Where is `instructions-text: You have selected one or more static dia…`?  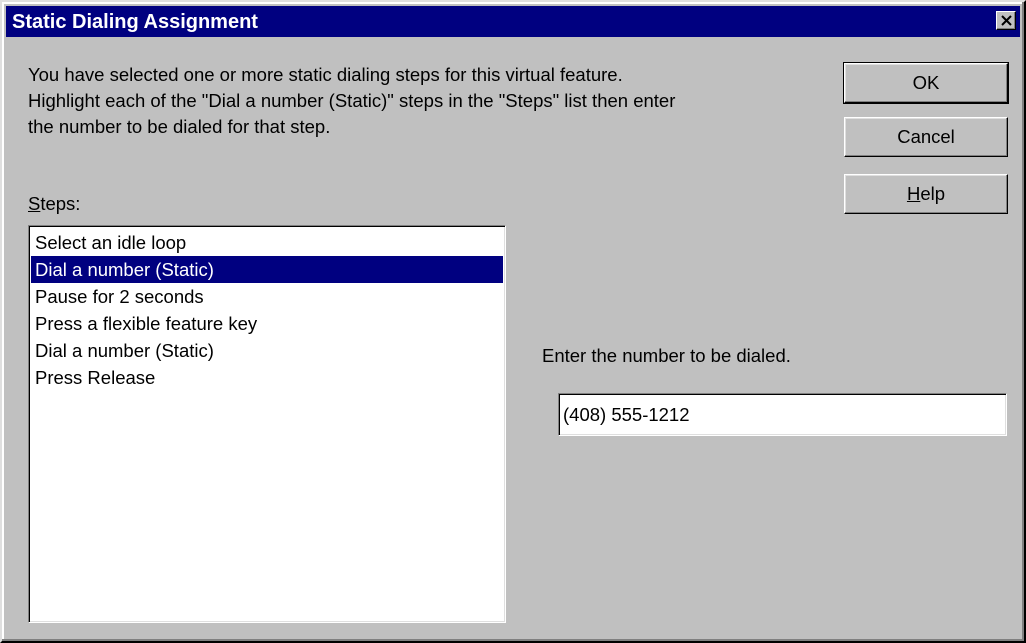
instructions-text: You have selected one or more static dia… is located at coordinates (423, 101).